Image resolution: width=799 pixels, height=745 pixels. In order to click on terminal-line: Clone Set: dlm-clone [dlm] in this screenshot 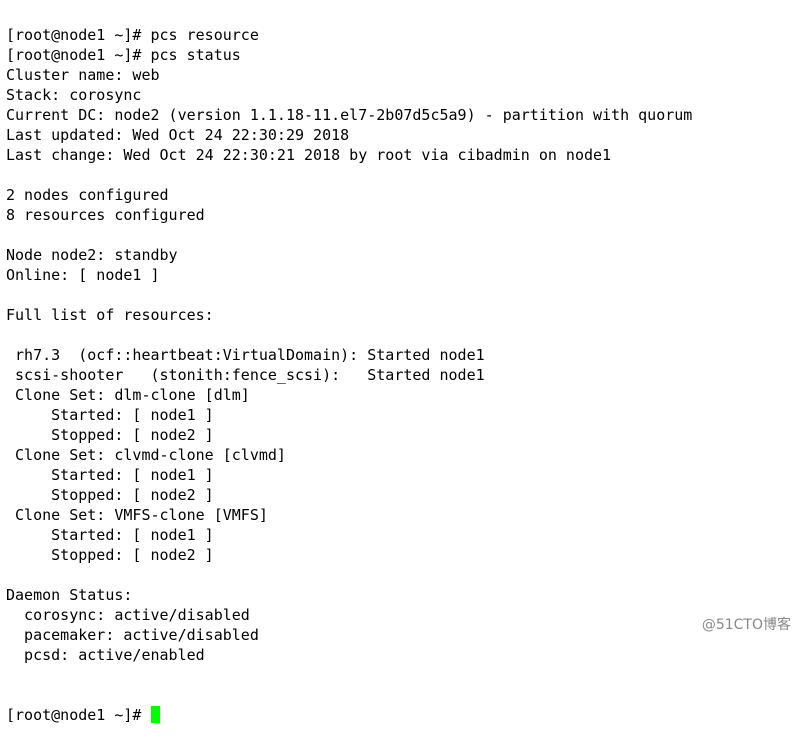, I will do `click(128, 395)`.